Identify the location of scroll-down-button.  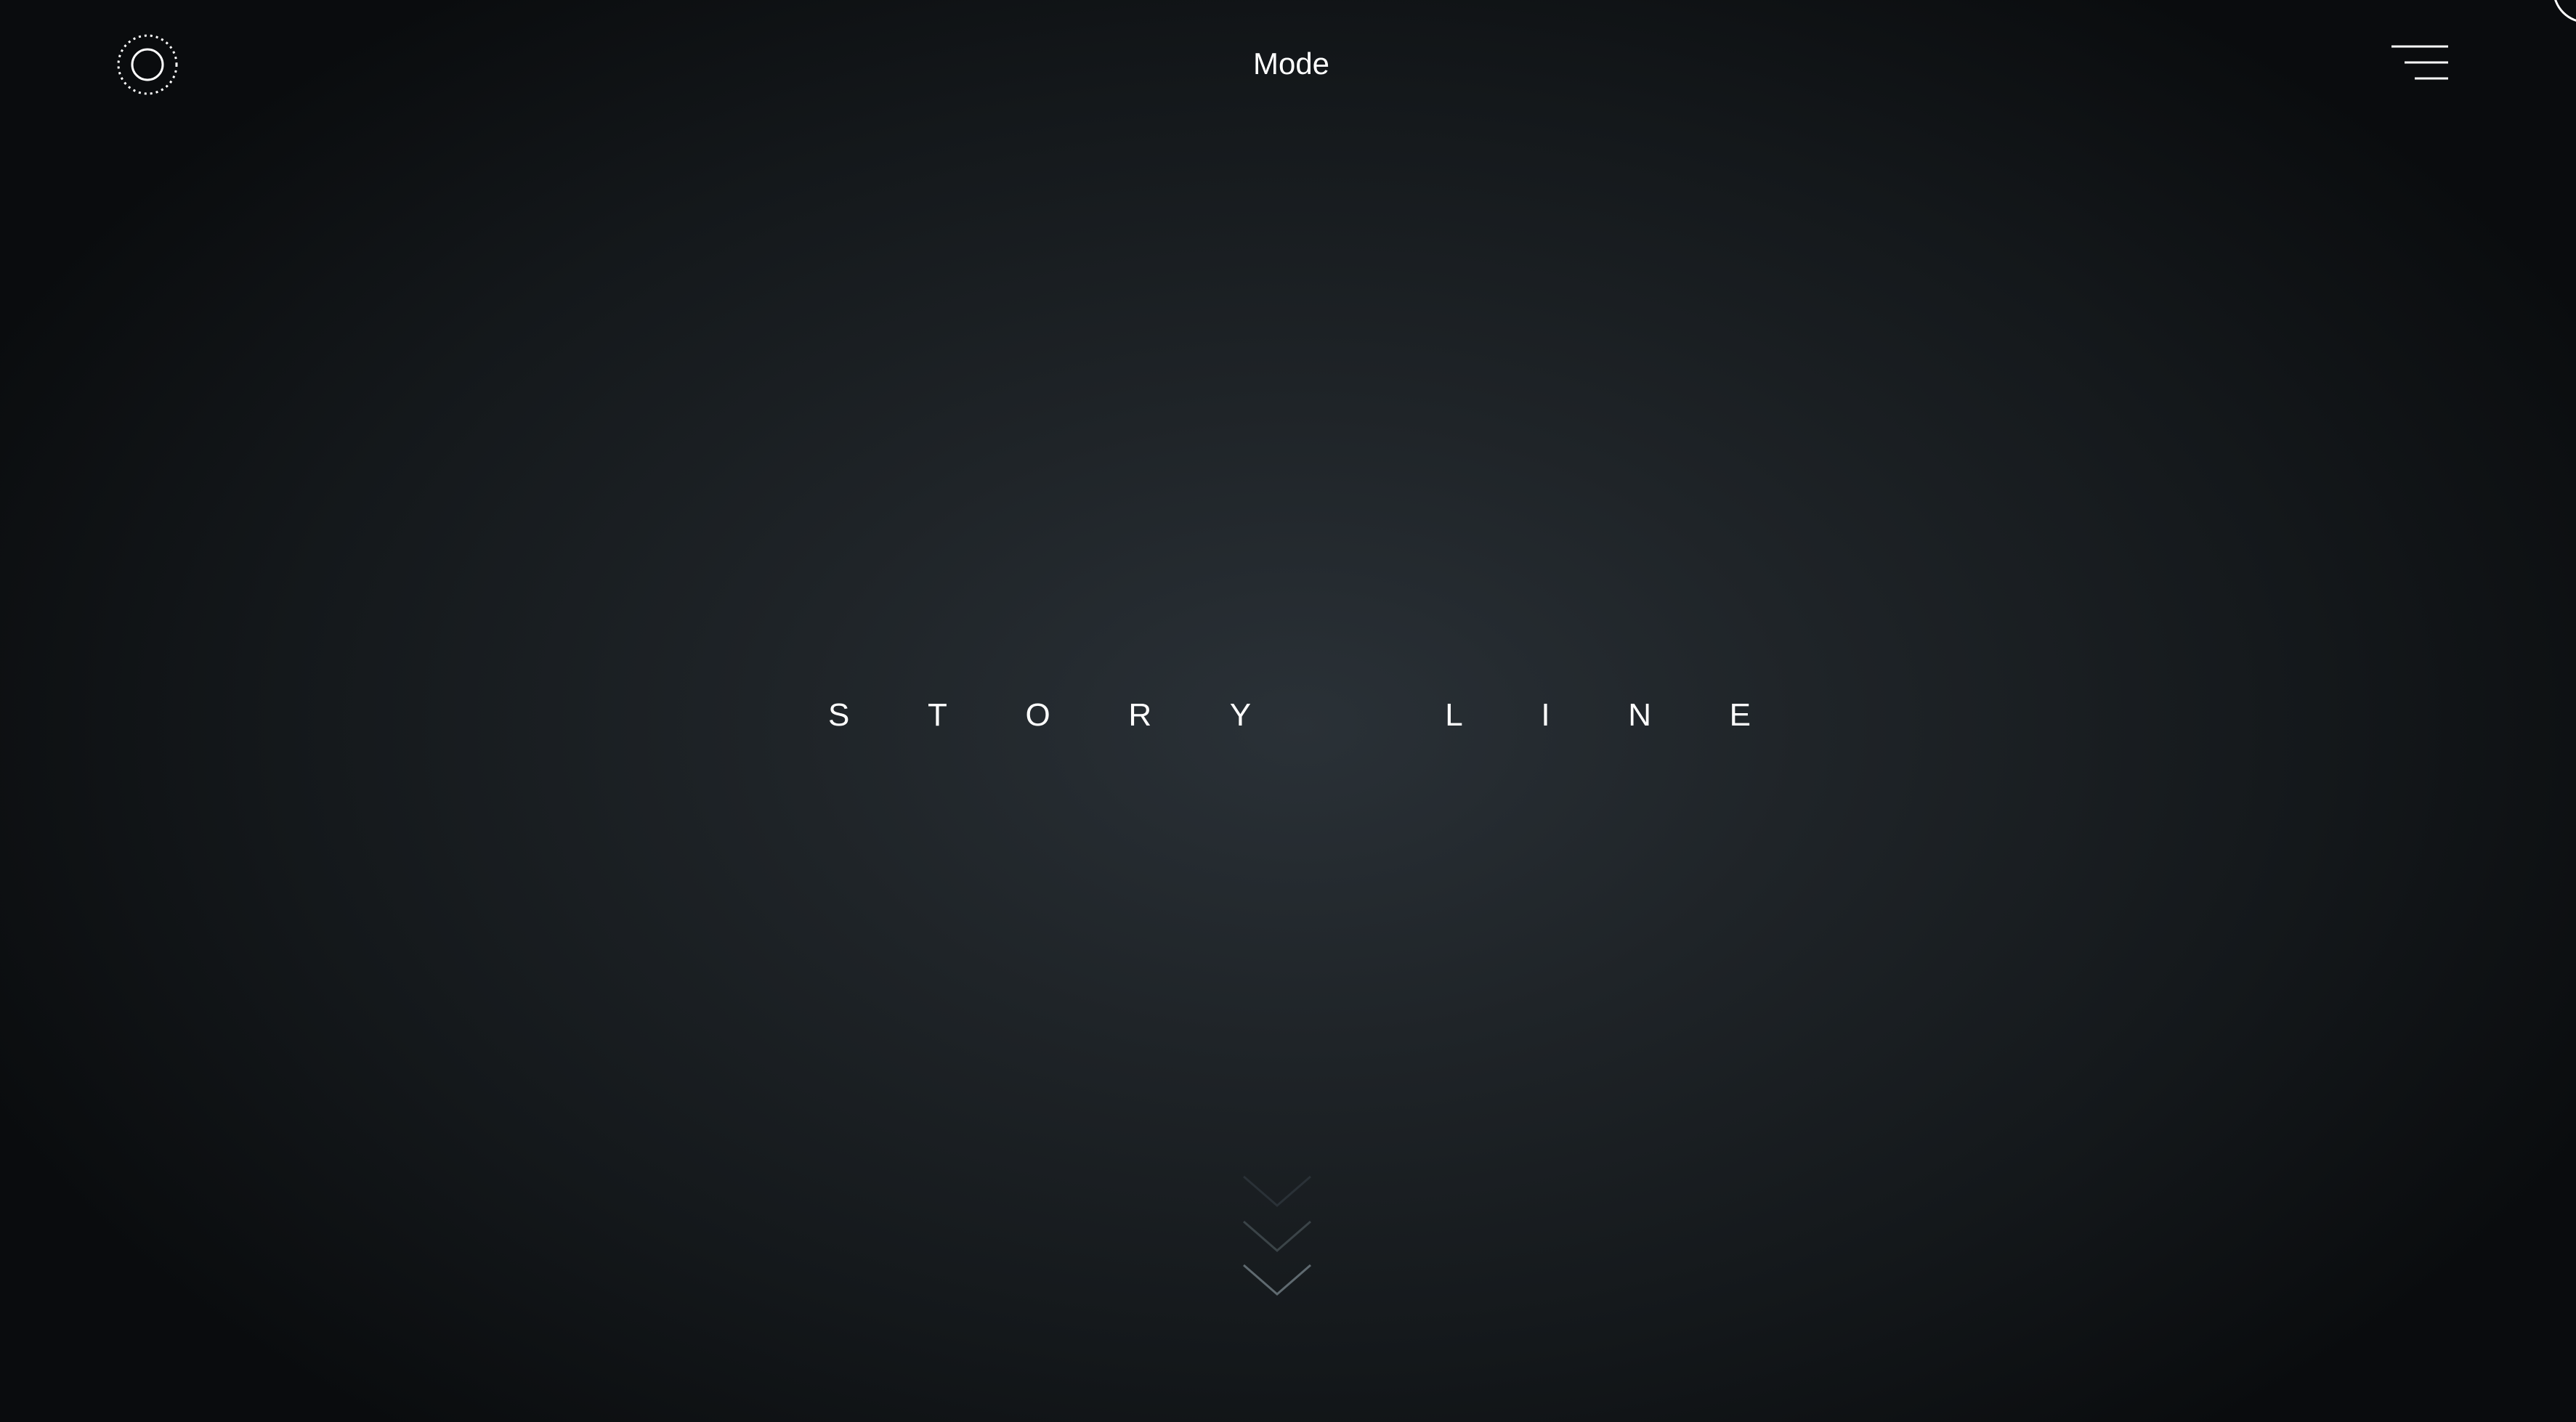
(1277, 1231).